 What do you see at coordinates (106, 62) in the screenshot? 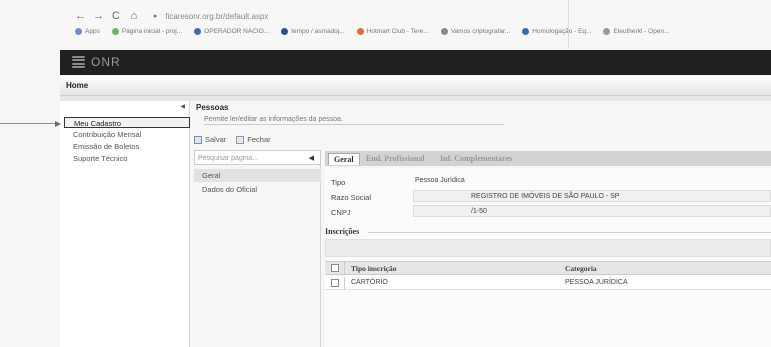
I see `logo-text: ONR` at bounding box center [106, 62].